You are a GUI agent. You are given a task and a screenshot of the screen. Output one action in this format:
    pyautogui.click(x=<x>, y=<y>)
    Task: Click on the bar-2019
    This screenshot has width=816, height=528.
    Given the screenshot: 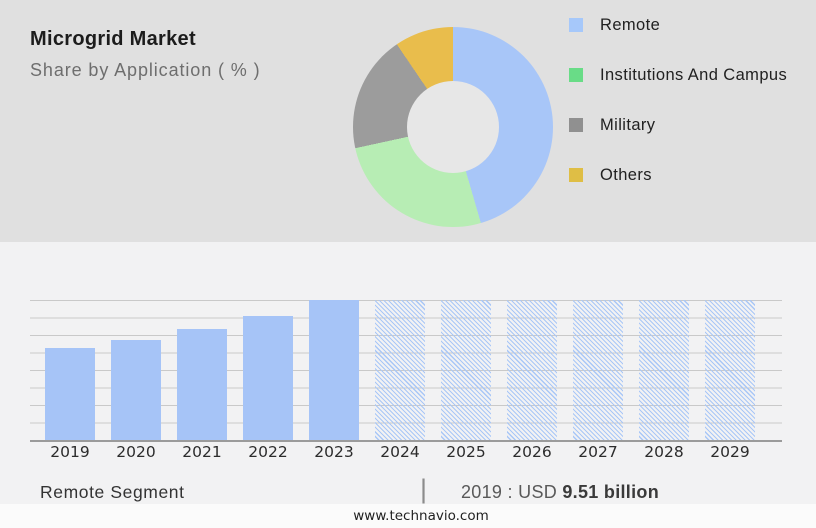 What is the action you would take?
    pyautogui.click(x=70, y=394)
    